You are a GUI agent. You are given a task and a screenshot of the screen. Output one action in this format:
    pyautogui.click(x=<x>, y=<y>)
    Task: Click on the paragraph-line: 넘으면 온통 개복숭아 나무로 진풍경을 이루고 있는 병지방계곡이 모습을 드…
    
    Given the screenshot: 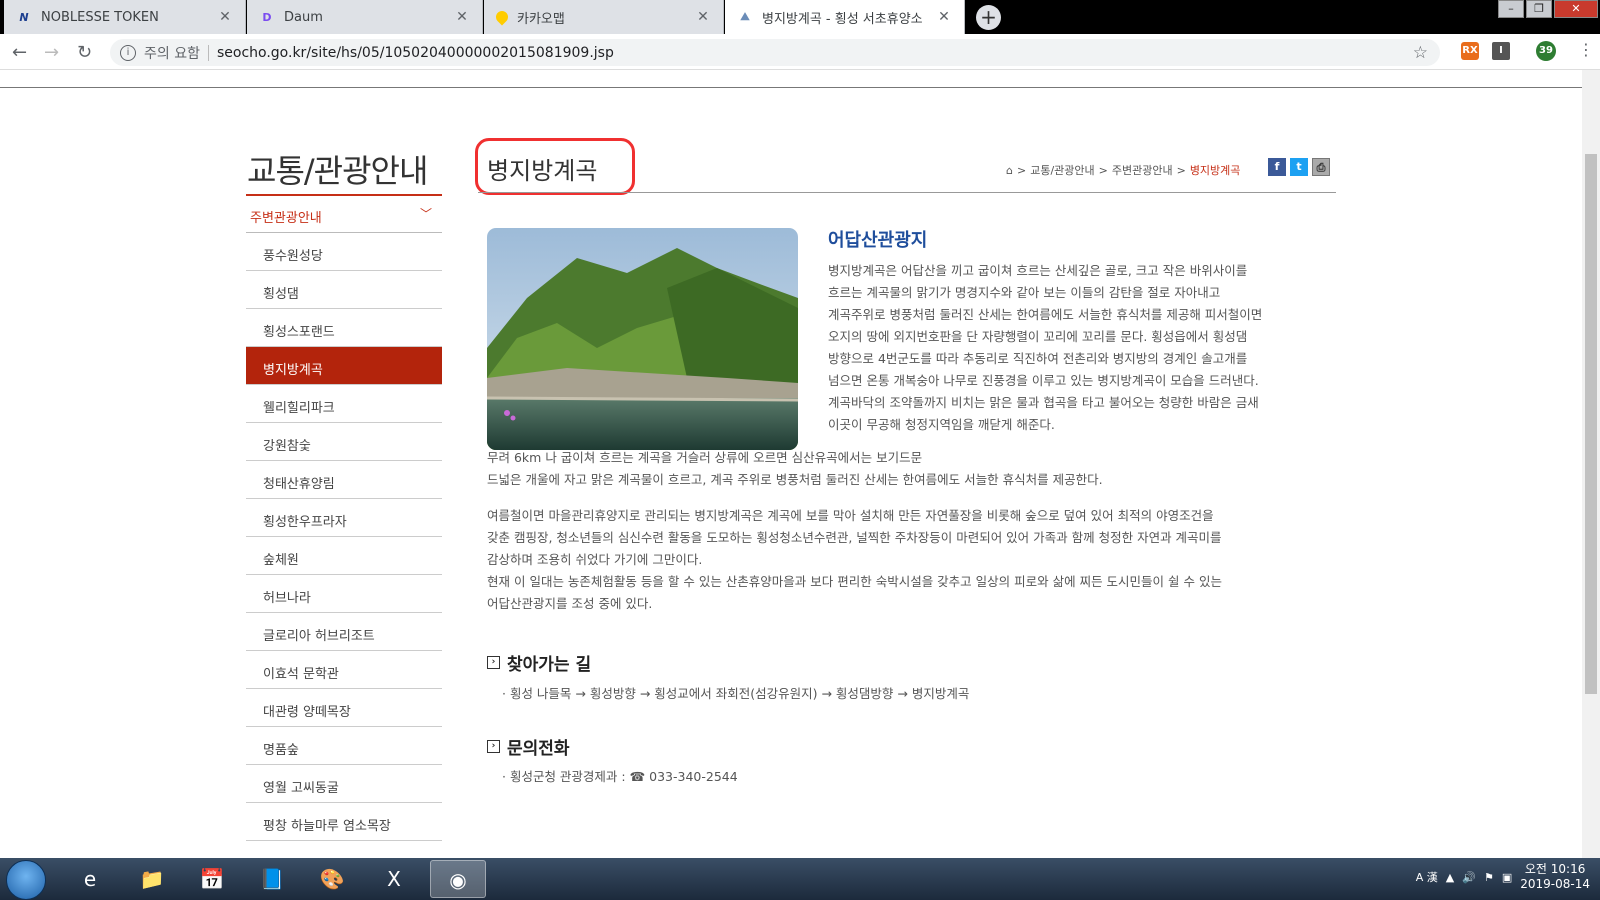 What is the action you would take?
    pyautogui.click(x=1043, y=380)
    